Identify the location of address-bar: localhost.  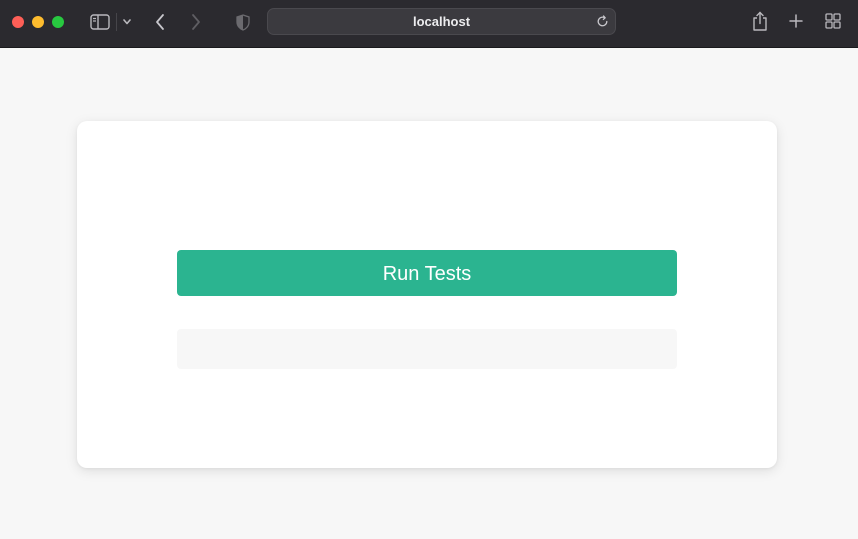
(441, 21).